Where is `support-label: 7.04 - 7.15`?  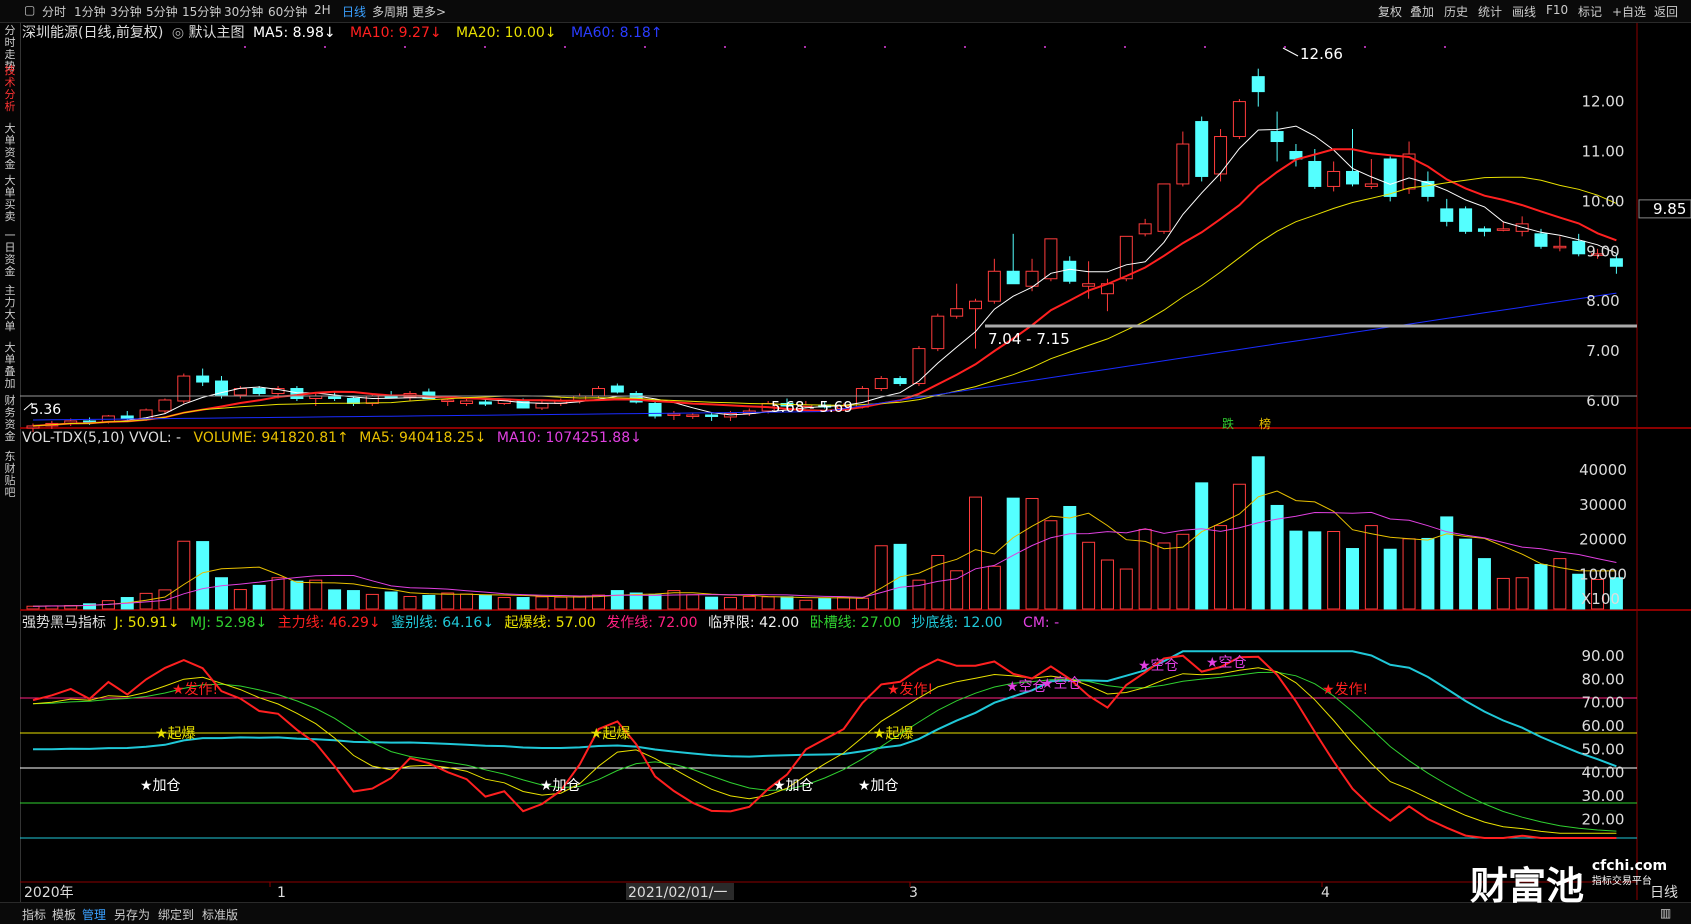
support-label: 7.04 - 7.15 is located at coordinates (1029, 339).